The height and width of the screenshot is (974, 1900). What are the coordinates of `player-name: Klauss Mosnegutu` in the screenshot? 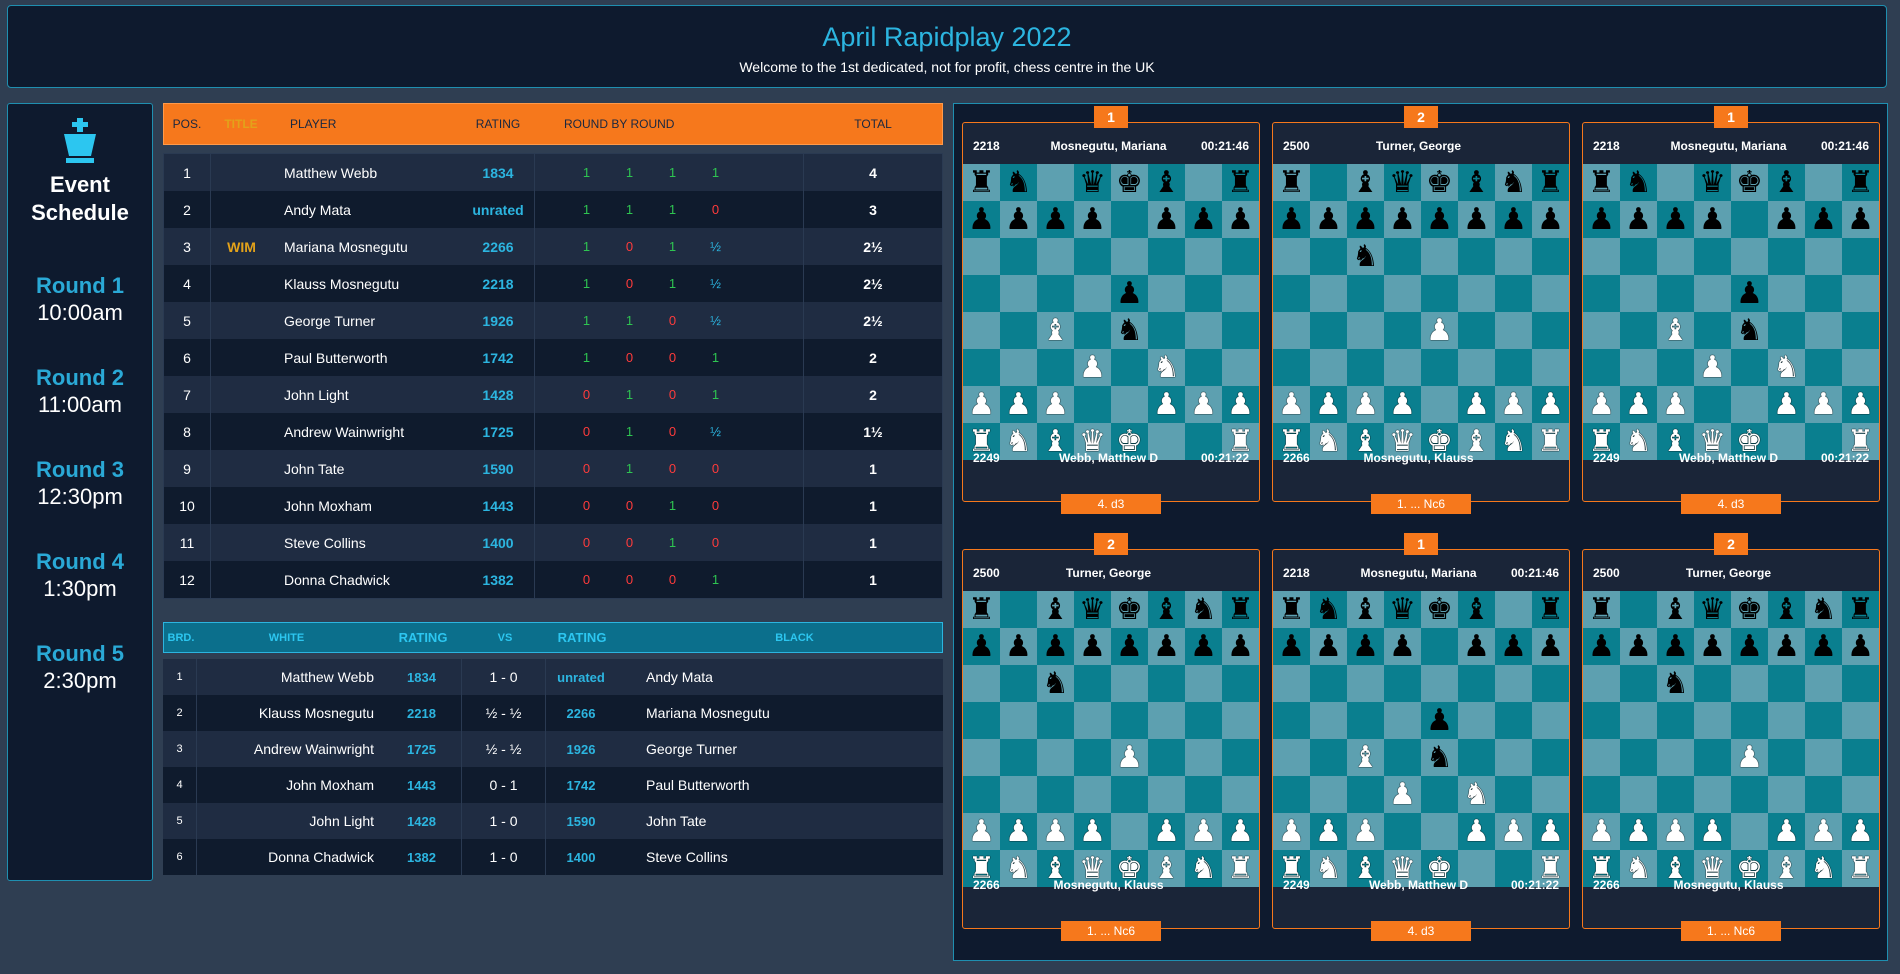 It's located at (342, 283).